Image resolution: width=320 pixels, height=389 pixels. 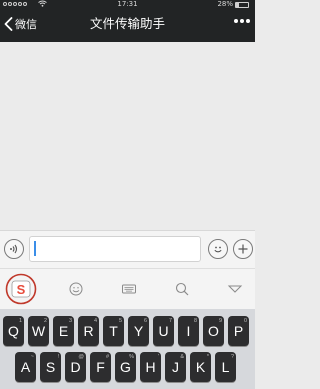 I want to click on key-o: O9, so click(x=213, y=331).